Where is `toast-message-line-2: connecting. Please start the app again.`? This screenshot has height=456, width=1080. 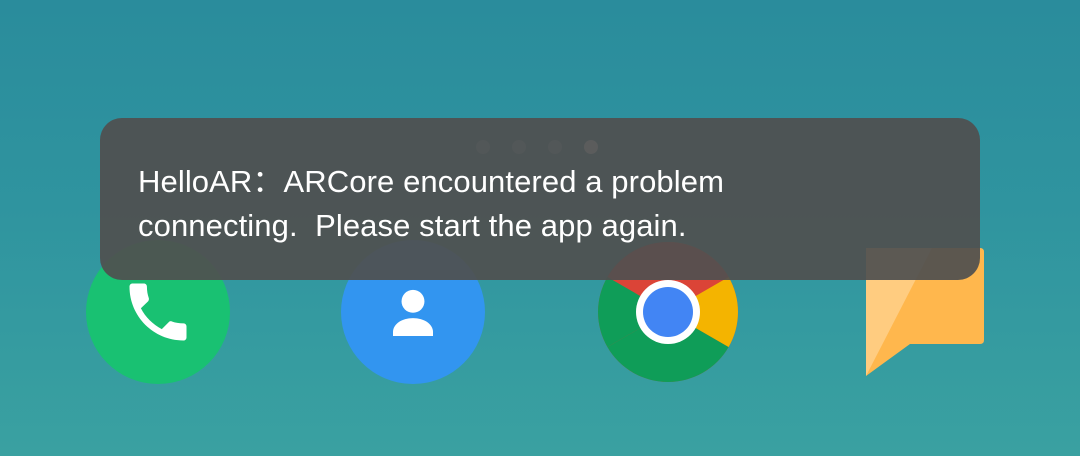
toast-message-line-2: connecting. Please start the app again. is located at coordinates (412, 225).